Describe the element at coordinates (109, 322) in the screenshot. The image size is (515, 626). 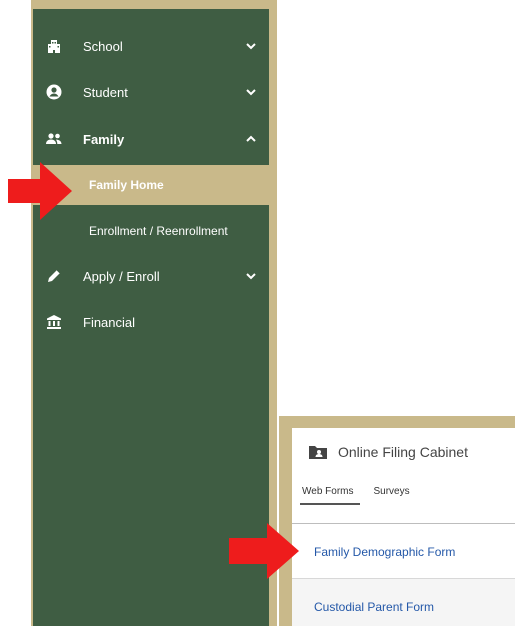
I see `sidebar-item-label: Financial` at that location.